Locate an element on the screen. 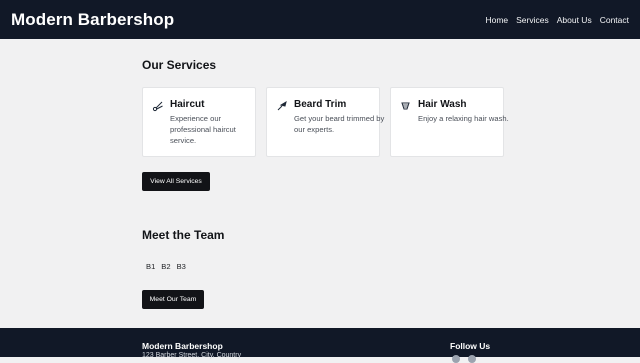  razor-icon is located at coordinates (282, 105).